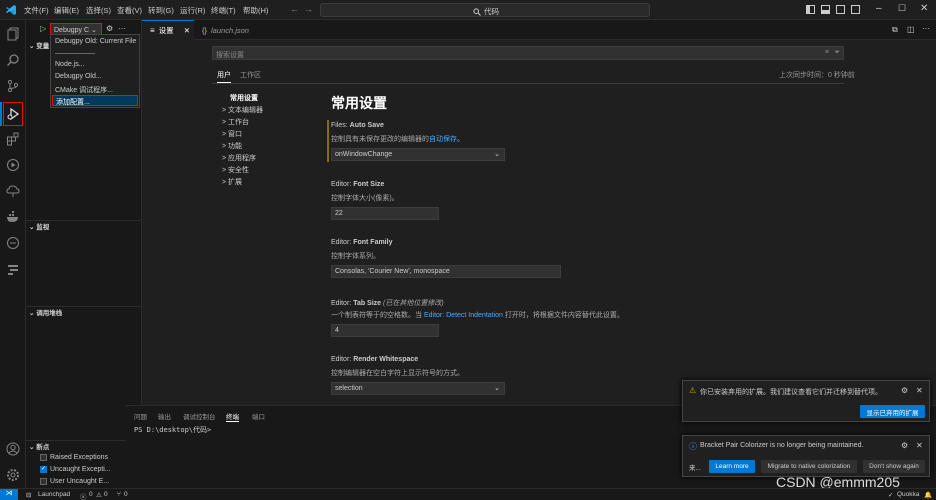 This screenshot has height=500, width=936. Describe the element at coordinates (13, 86) in the screenshot. I see `source-control-icon` at that location.